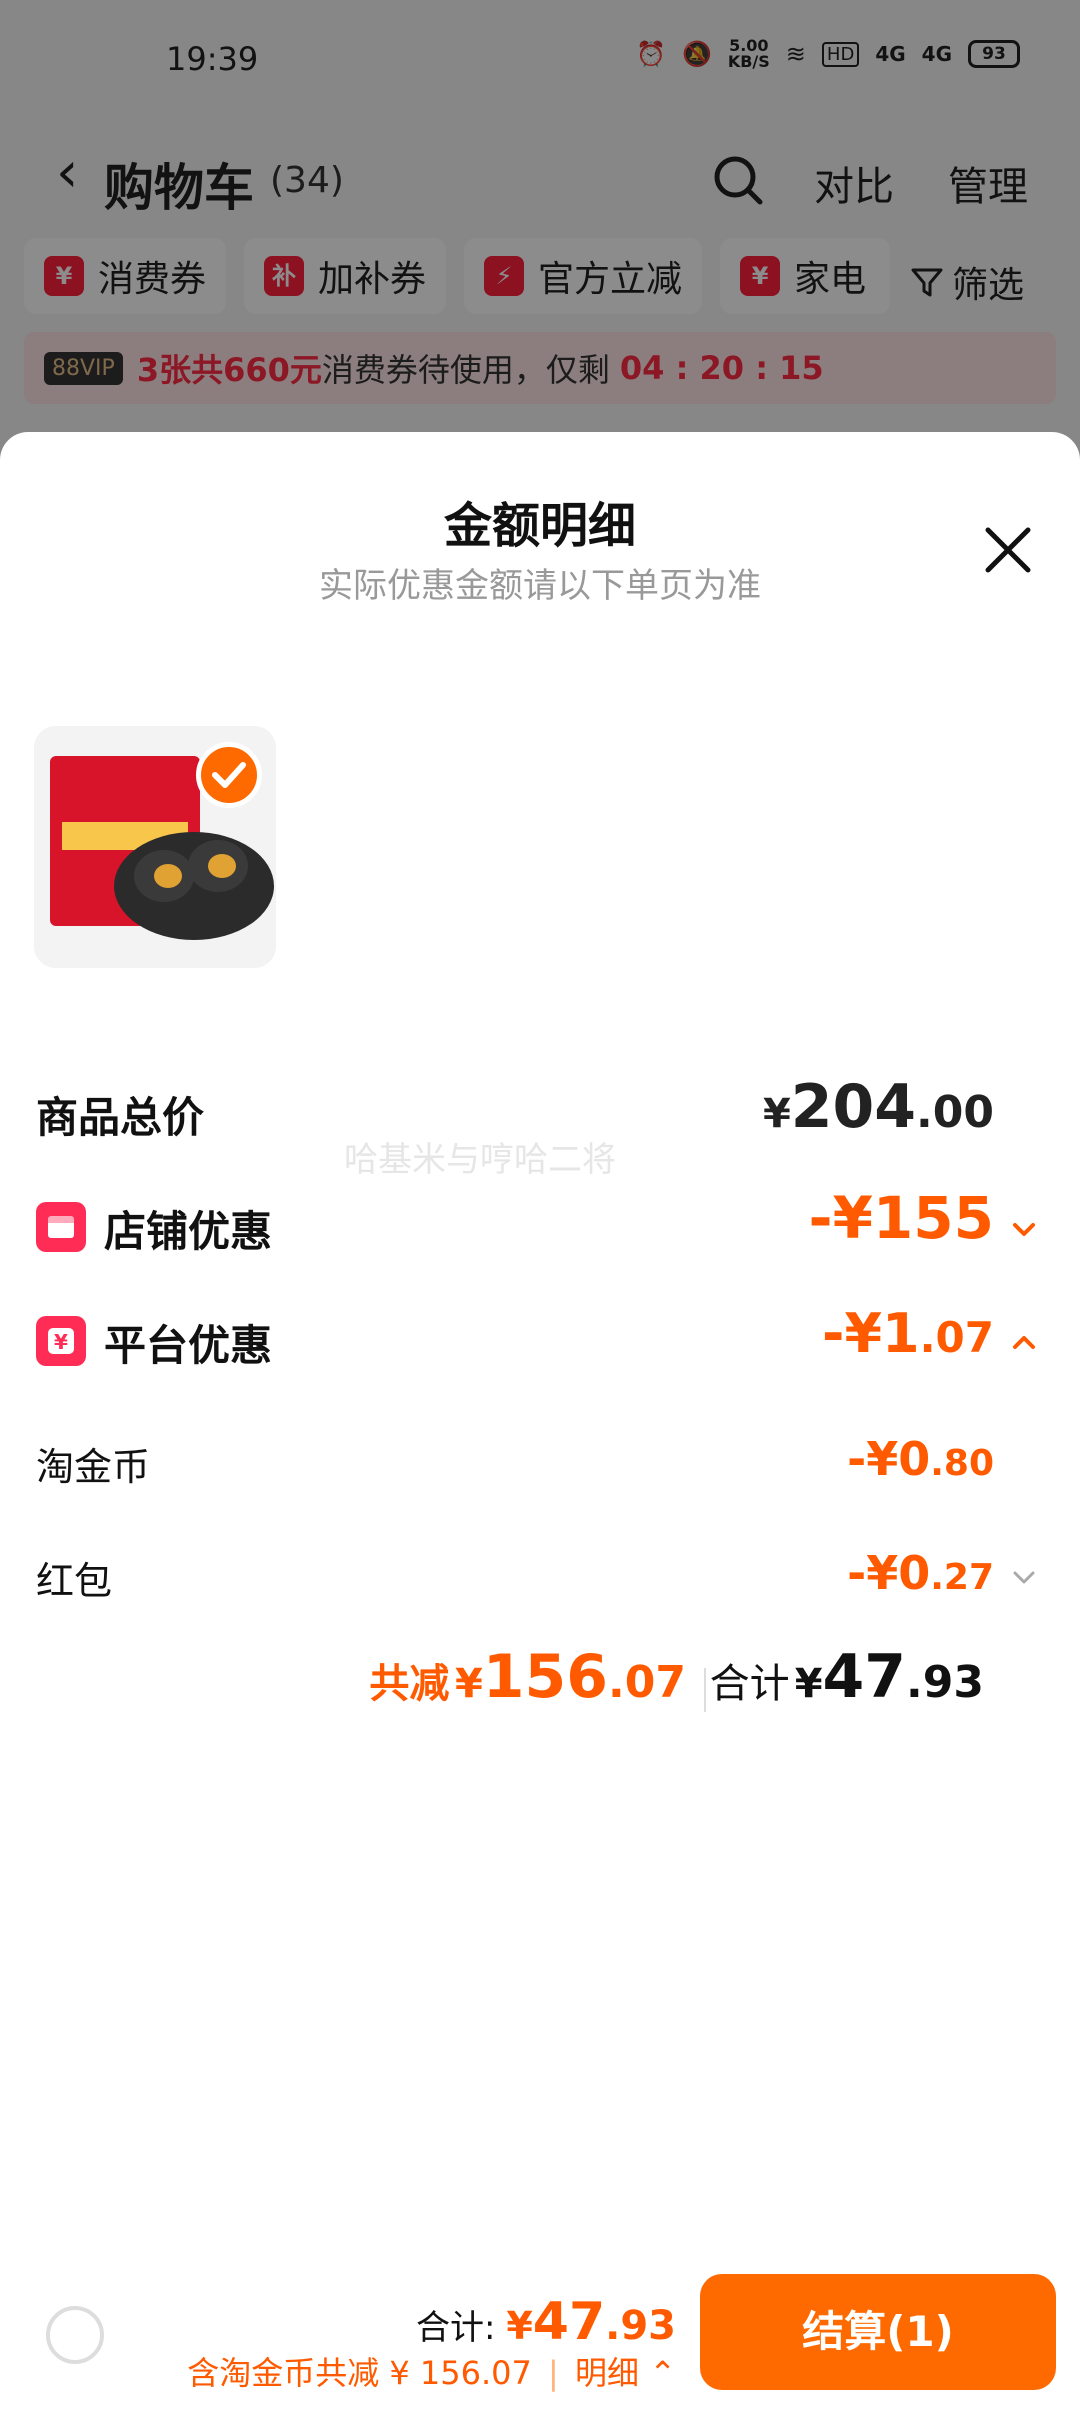  Describe the element at coordinates (901, 1218) in the screenshot. I see `store-discount-value: -¥155` at that location.